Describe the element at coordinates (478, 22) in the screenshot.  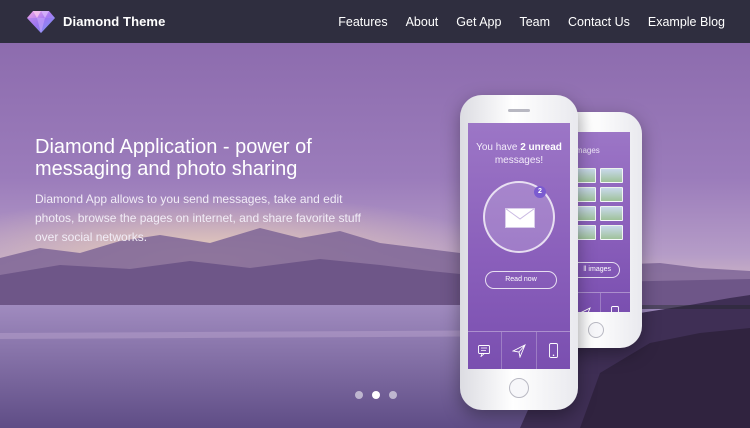
I see `nav-item-get-app: Get App` at that location.